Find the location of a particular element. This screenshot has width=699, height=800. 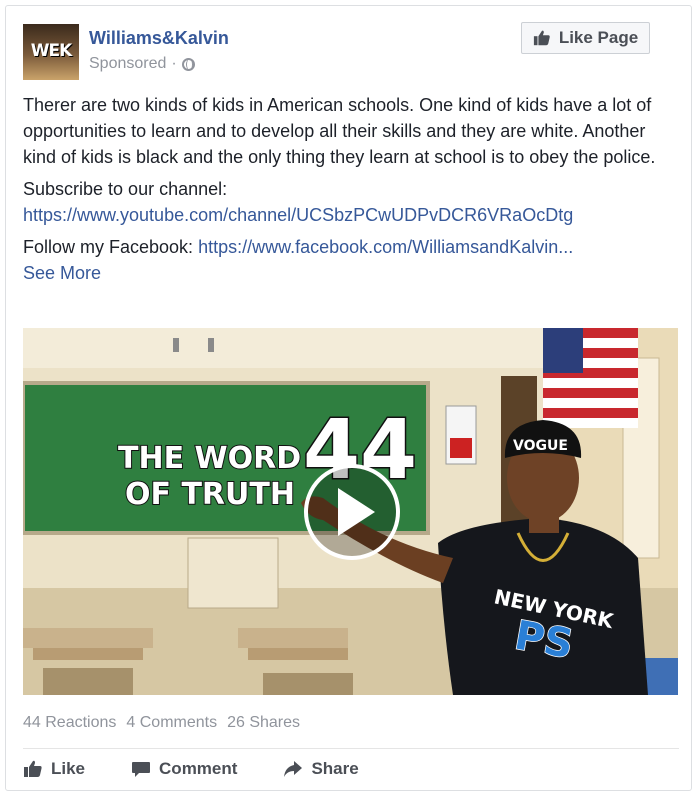

comment-bubble-icon is located at coordinates (141, 769).